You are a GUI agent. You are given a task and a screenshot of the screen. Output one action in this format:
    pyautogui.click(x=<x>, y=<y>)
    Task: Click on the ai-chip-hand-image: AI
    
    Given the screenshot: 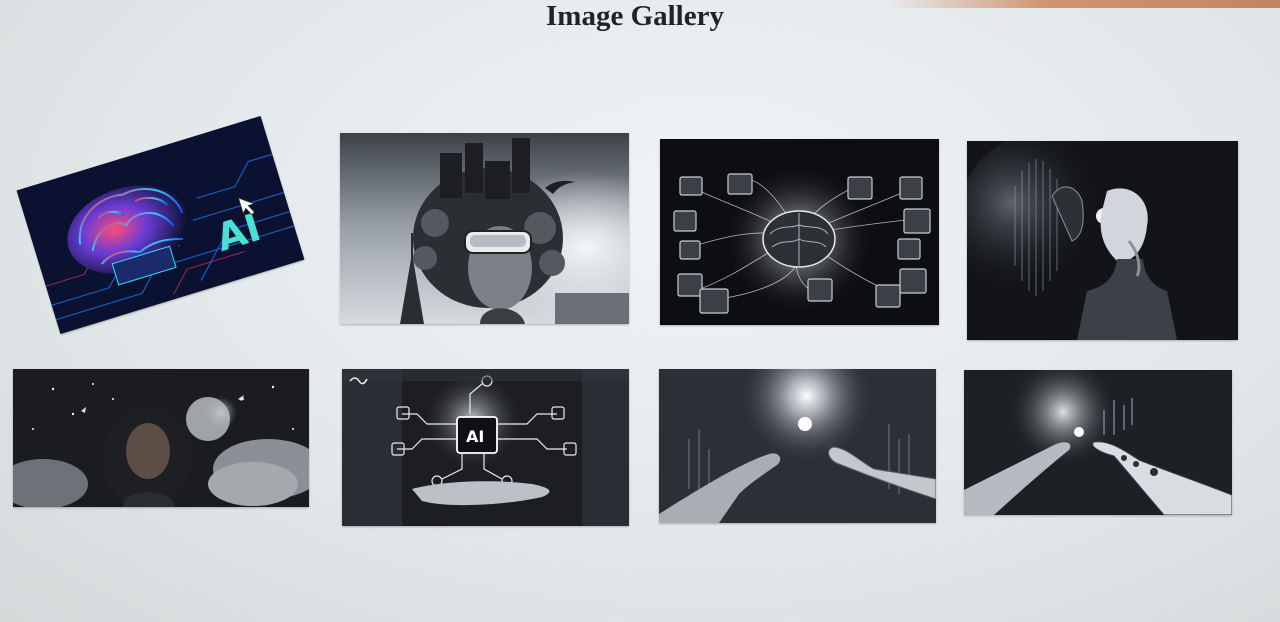 What is the action you would take?
    pyautogui.click(x=485, y=447)
    